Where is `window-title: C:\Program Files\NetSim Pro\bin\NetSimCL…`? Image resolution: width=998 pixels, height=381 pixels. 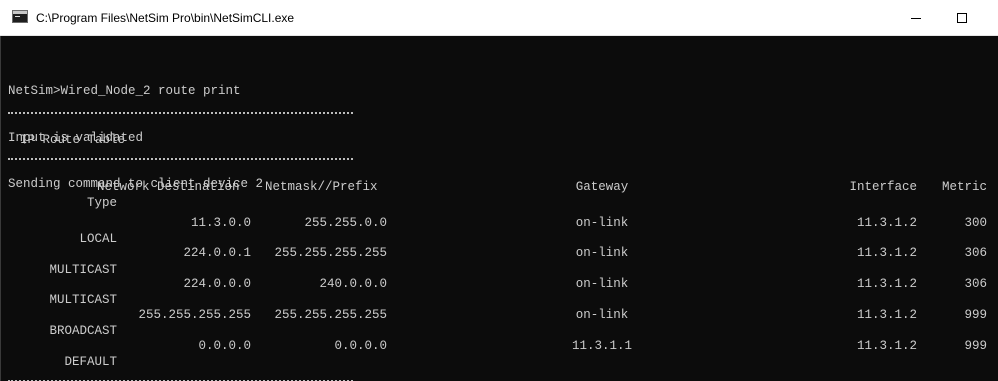
window-title: C:\Program Files\NetSim Pro\bin\NetSimCL… is located at coordinates (165, 18).